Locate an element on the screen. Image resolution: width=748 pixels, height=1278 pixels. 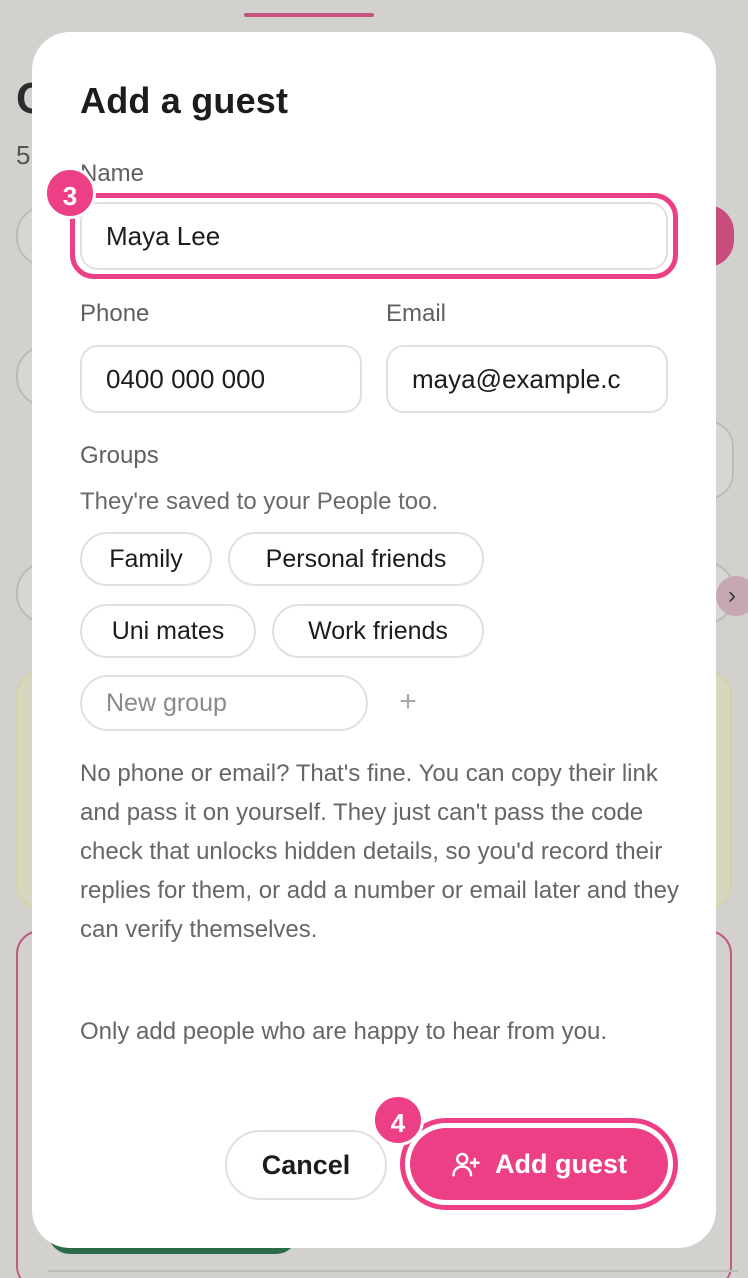
cancel-button: Cancel is located at coordinates (306, 1165).